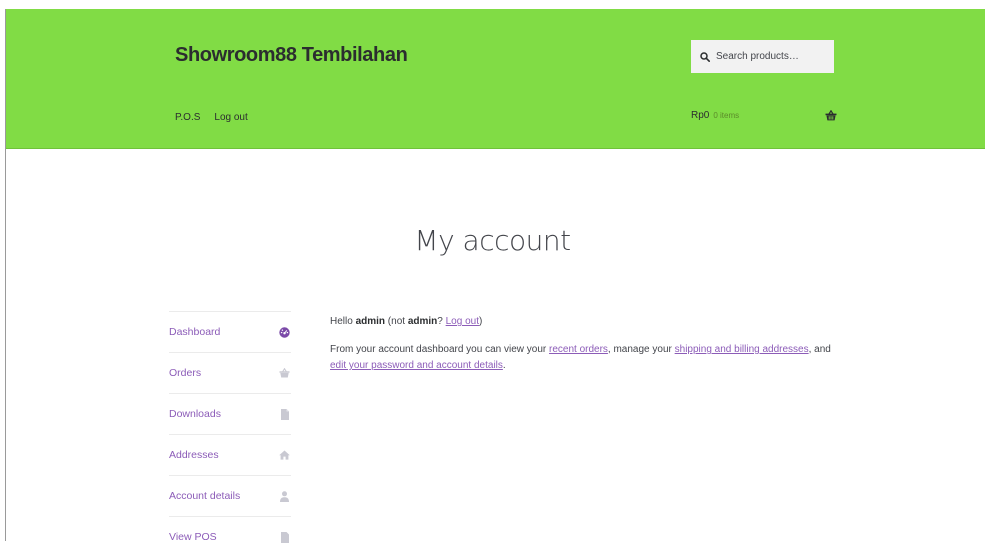  I want to click on account-nav-addresses: Addresses, so click(230, 454).